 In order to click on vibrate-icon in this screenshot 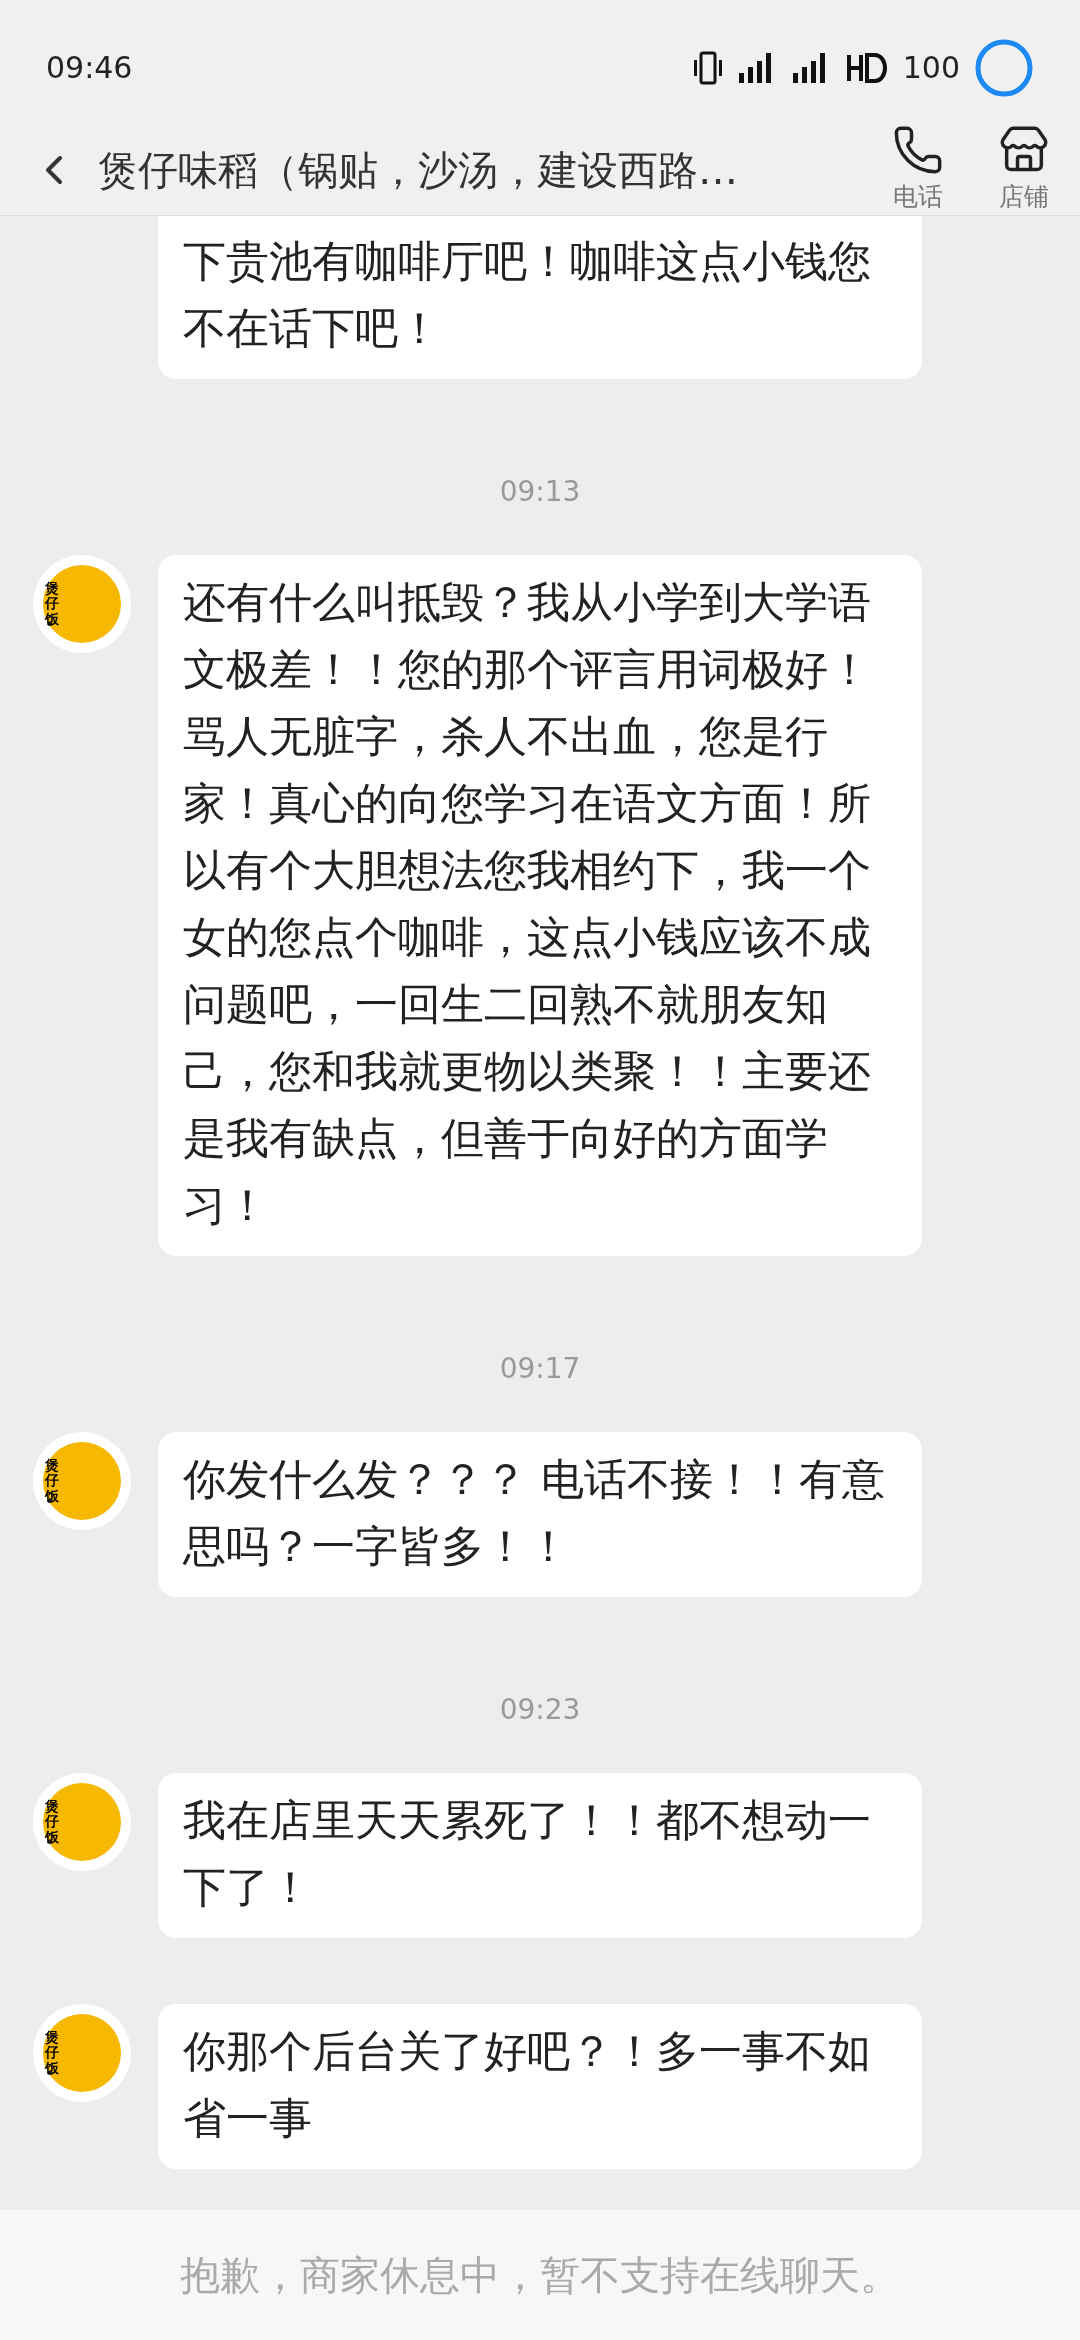, I will do `click(707, 67)`.